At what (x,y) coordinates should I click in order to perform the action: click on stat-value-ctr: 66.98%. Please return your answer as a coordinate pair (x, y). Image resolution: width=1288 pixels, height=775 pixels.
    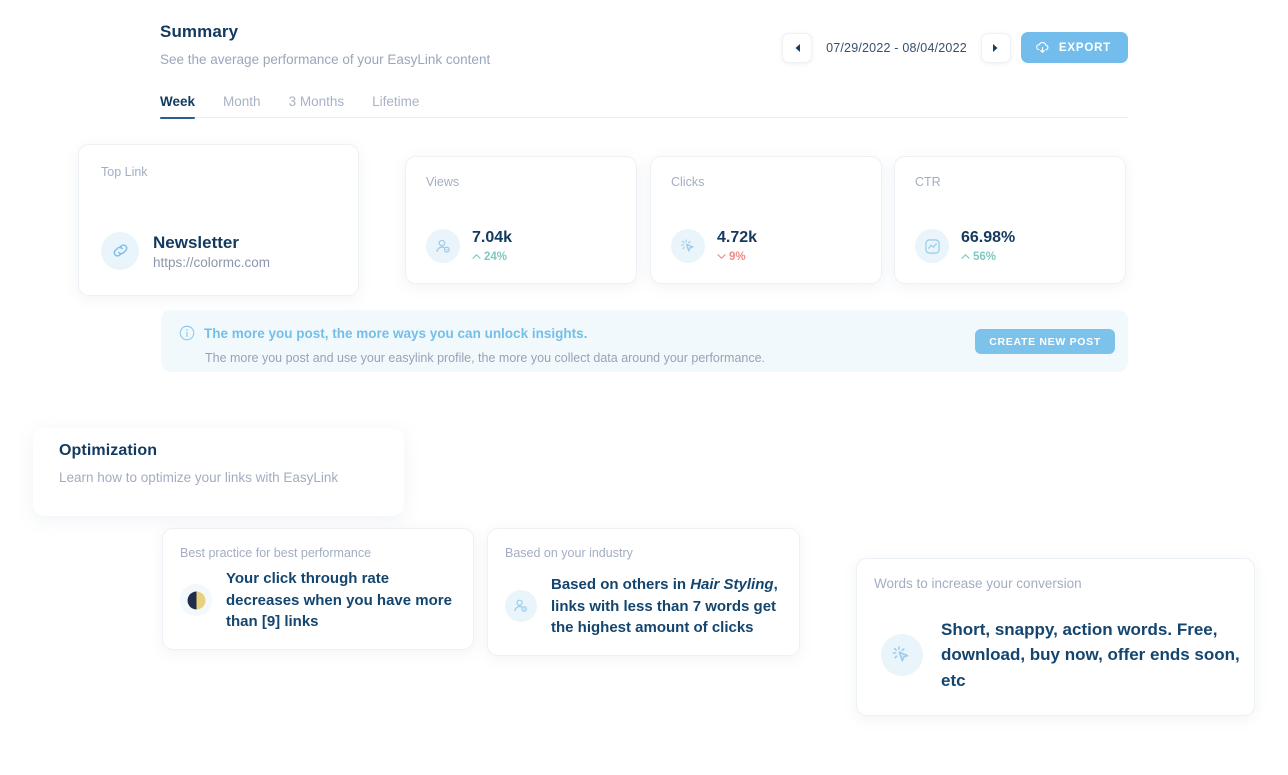
    Looking at the image, I should click on (988, 238).